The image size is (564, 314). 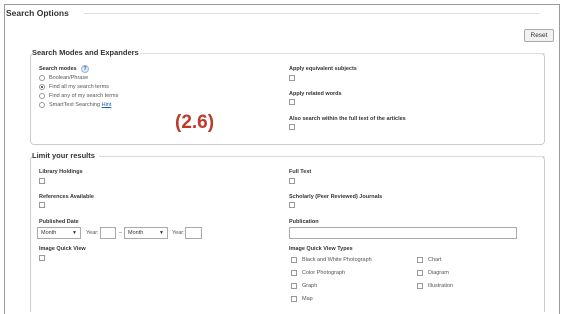 What do you see at coordinates (42, 96) in the screenshot?
I see `radio-find-any` at bounding box center [42, 96].